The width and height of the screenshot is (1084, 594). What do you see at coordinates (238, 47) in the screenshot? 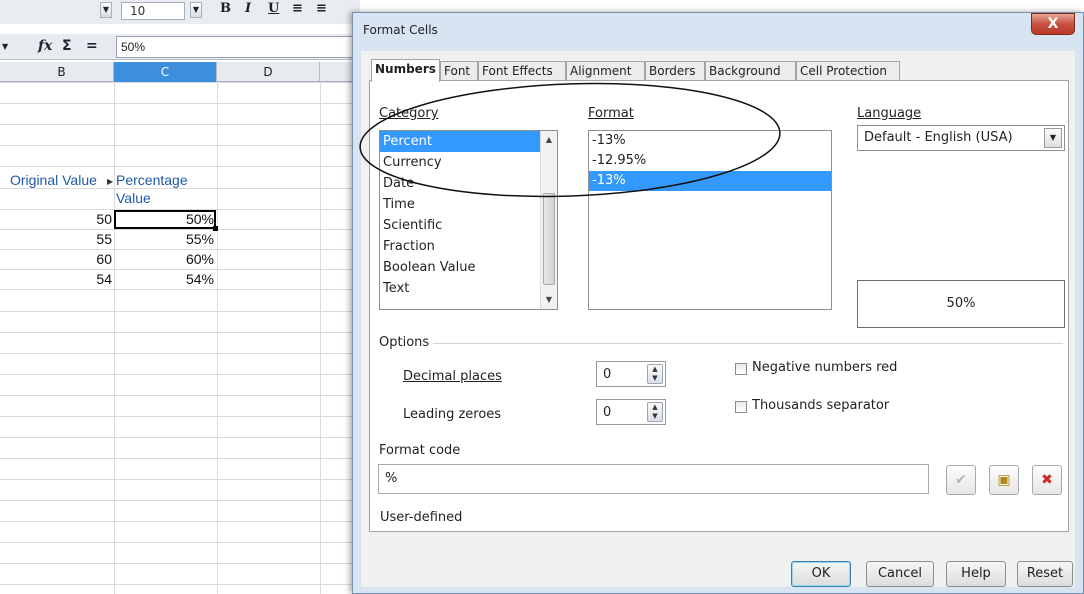
I see `formula-input: 50%` at bounding box center [238, 47].